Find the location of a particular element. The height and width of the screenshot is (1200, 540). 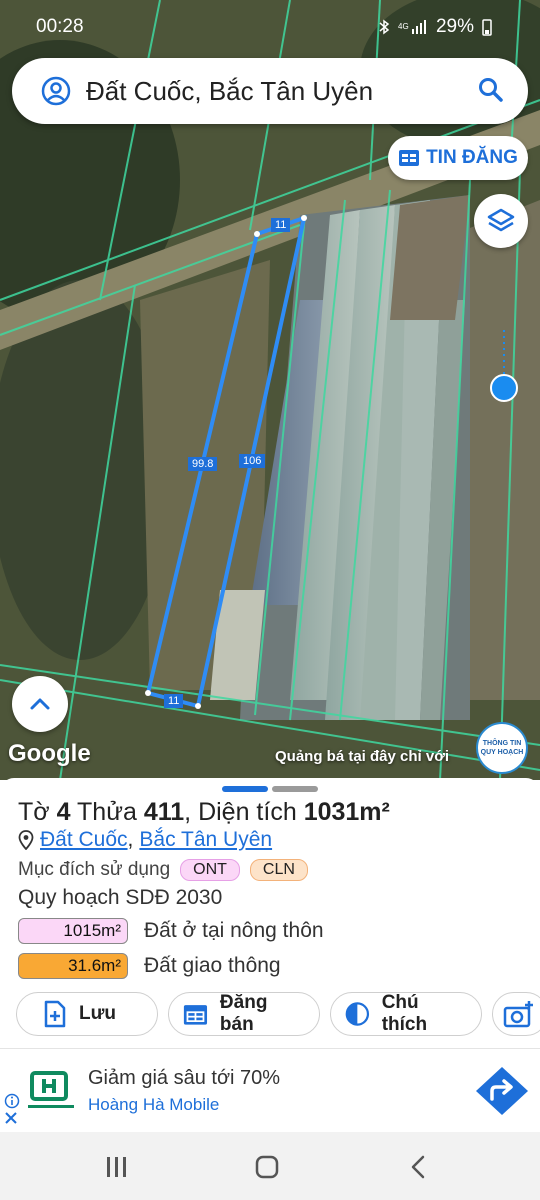

save-button: Lưu is located at coordinates (87, 1014).